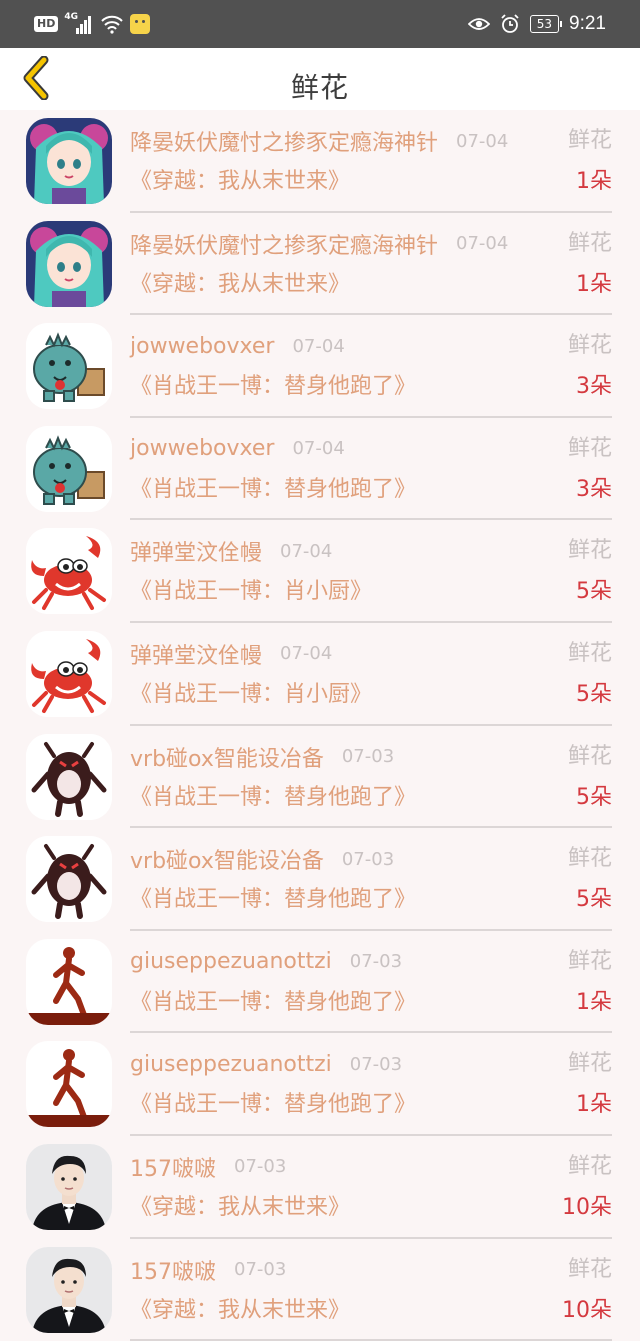 Image resolution: width=640 pixels, height=1341 pixels. What do you see at coordinates (92, 24) in the screenshot?
I see `status-left-icons: HD 4G` at bounding box center [92, 24].